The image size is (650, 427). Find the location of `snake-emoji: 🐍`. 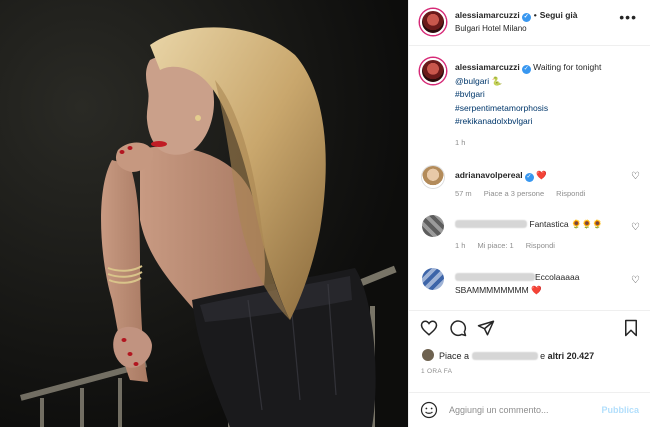

snake-emoji: 🐍 is located at coordinates (497, 80).